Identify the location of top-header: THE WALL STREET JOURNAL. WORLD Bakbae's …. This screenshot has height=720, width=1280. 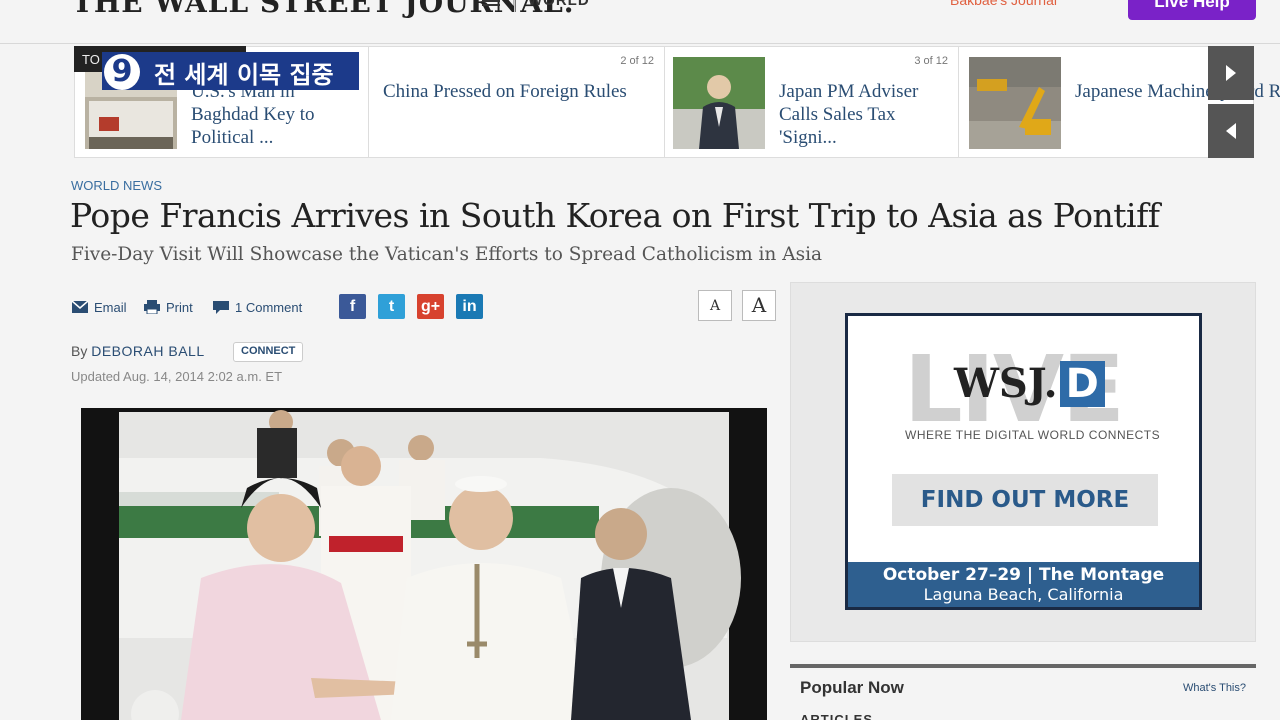
(640, 22).